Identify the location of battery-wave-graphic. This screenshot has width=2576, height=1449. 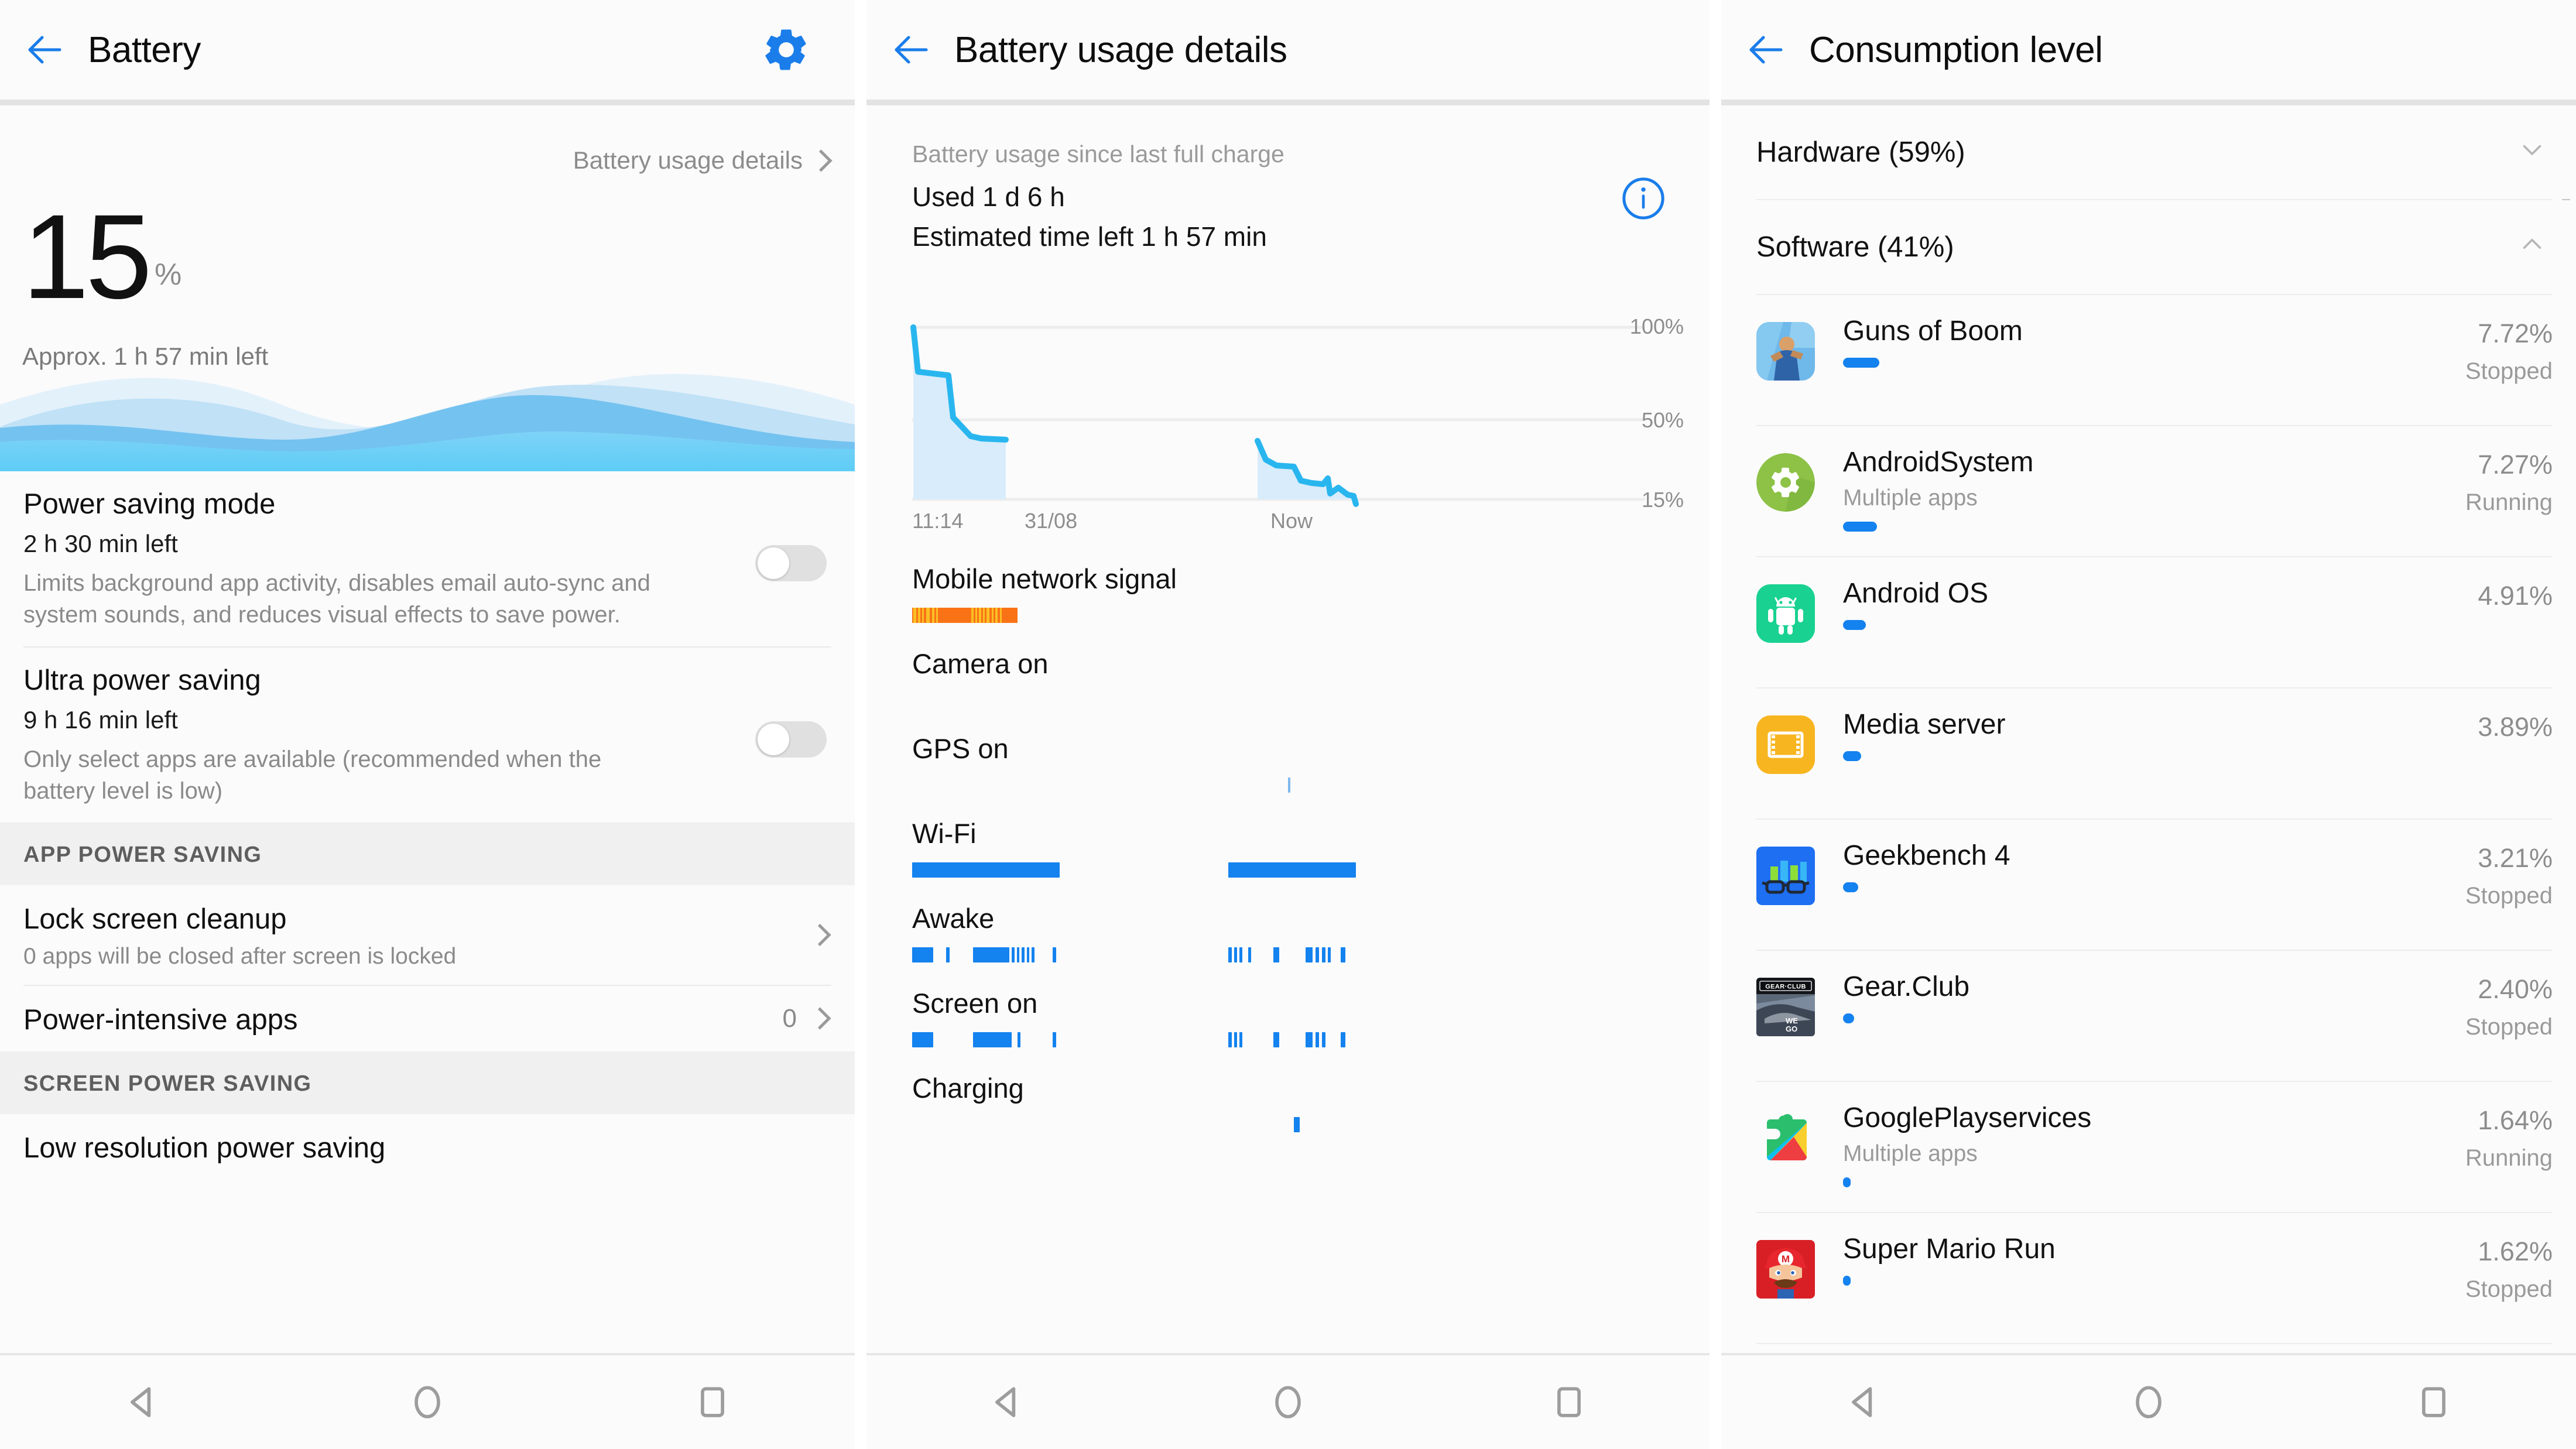
(427, 422).